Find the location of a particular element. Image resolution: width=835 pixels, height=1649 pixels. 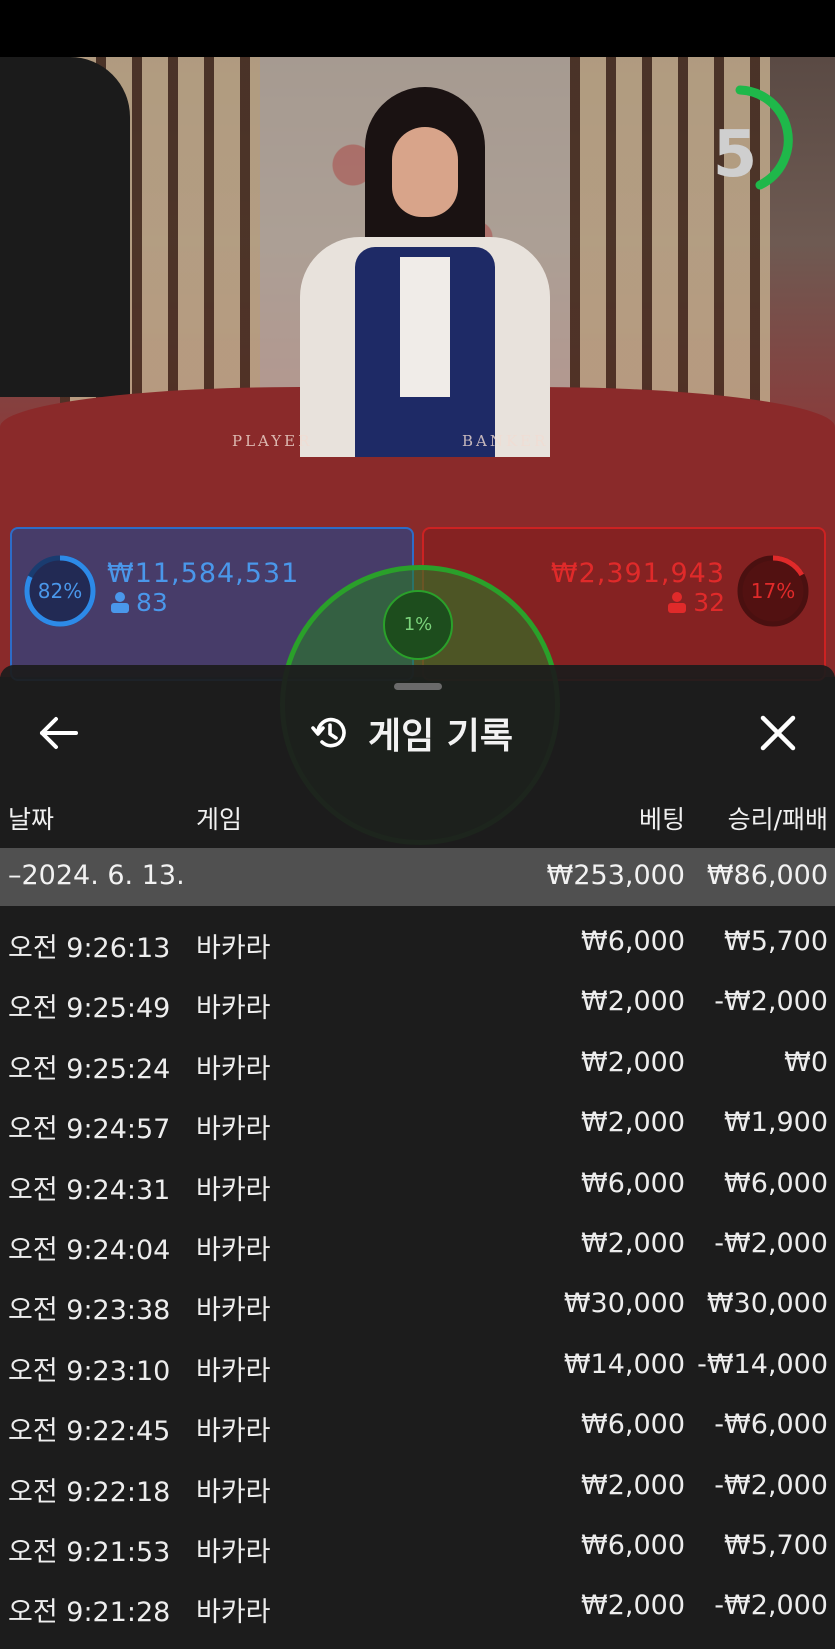

row-win-loss: -₩14,000 is located at coordinates (762, 1364).